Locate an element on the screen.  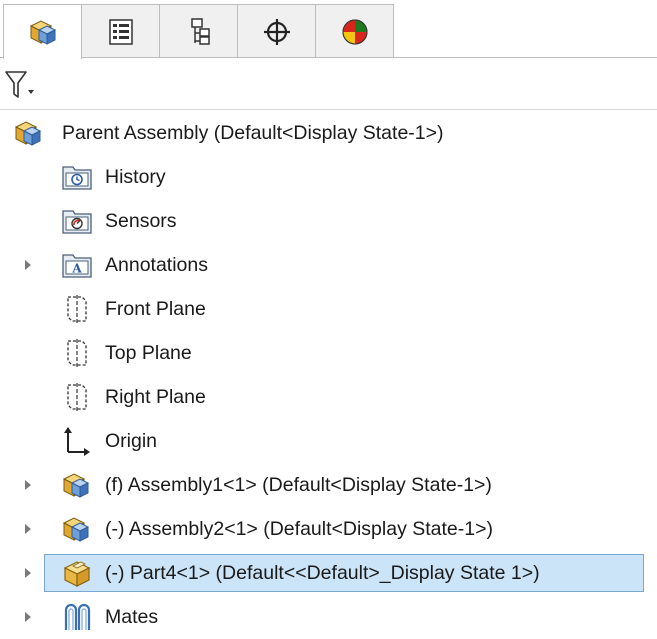
tree-item-right-plane: Right Plane is located at coordinates (328, 397).